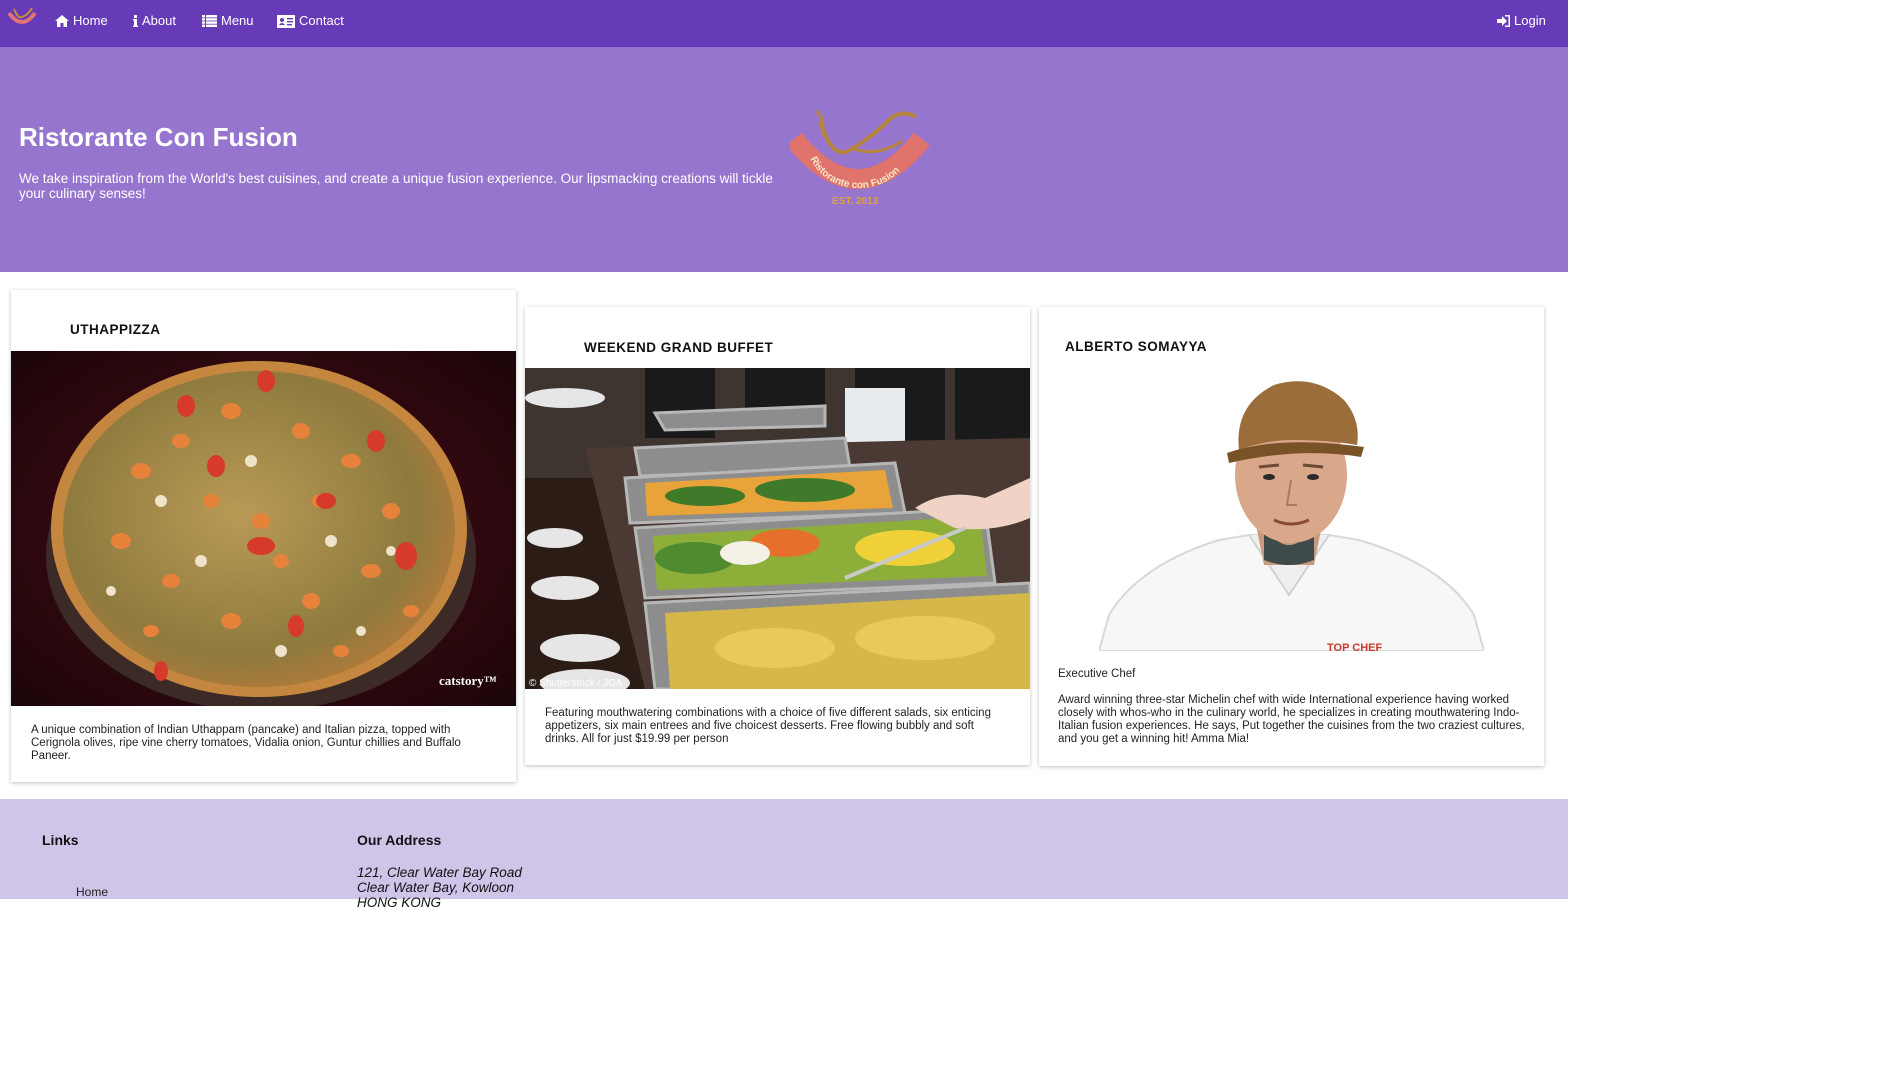  What do you see at coordinates (1530, 20) in the screenshot?
I see `login-label: Login` at bounding box center [1530, 20].